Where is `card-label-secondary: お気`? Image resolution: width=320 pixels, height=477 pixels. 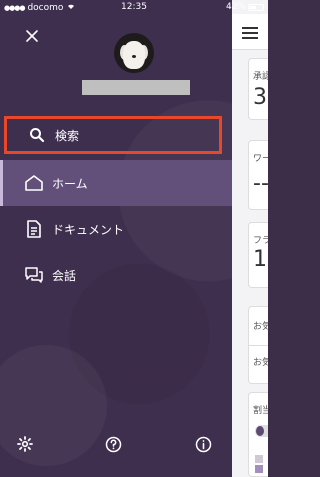 card-label-secondary: お気 is located at coordinates (260, 363).